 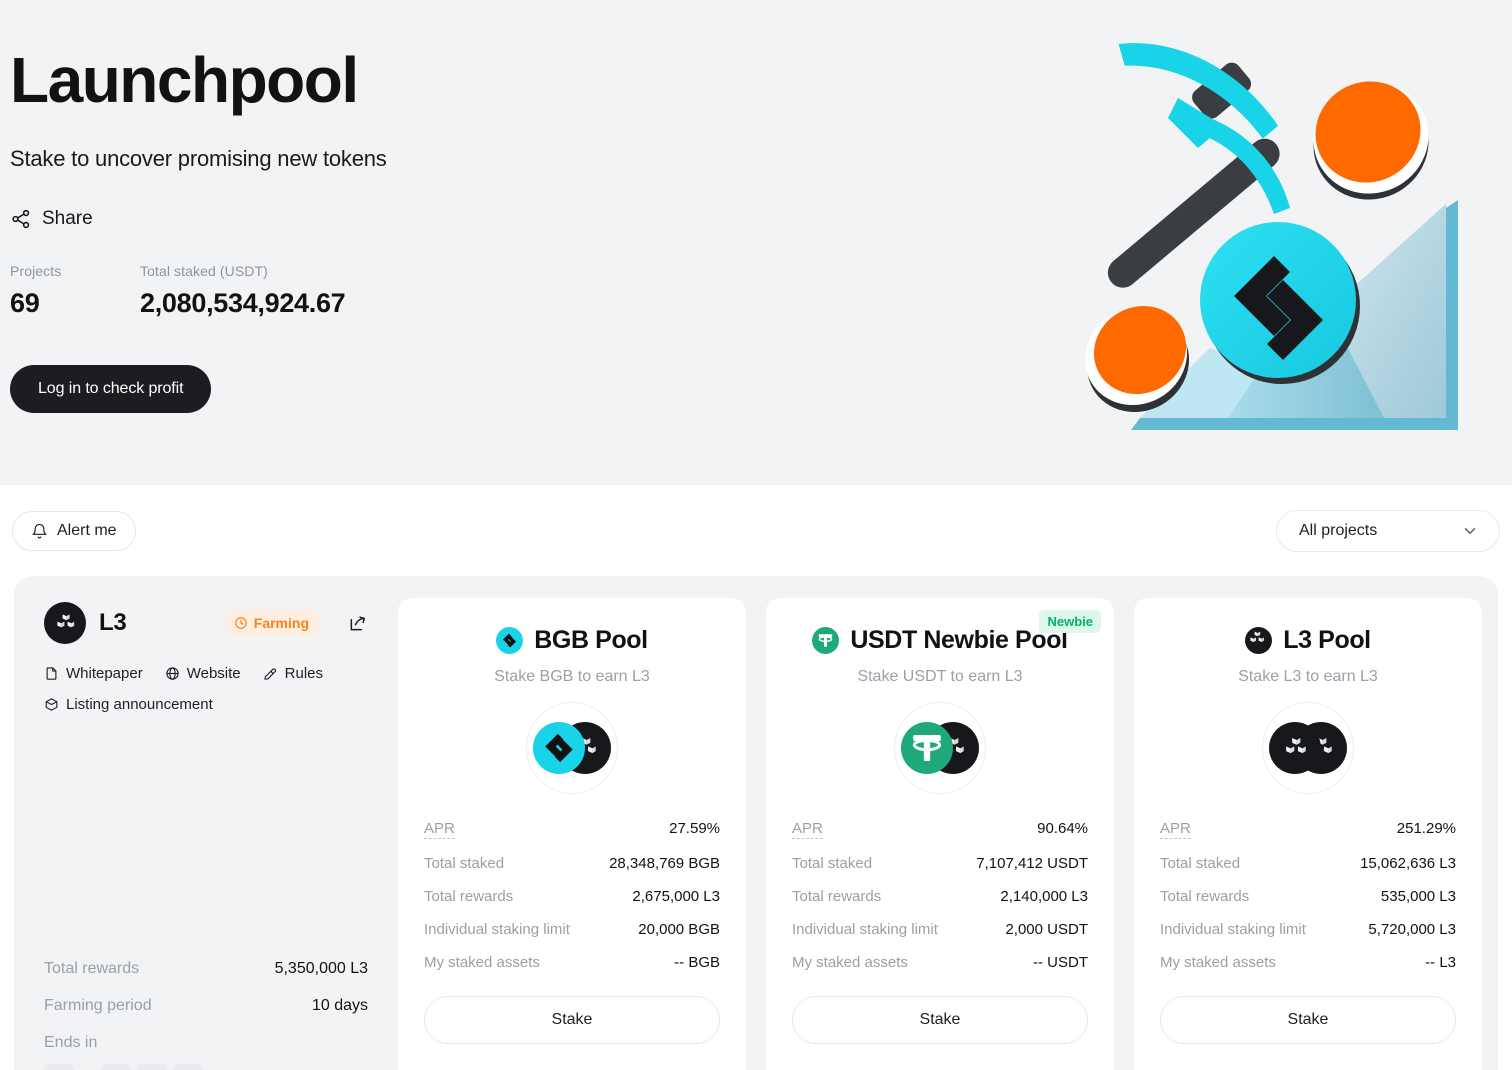 I want to click on pool-total-rewards-row: Total rewards 2,675,000 L3, so click(x=572, y=896).